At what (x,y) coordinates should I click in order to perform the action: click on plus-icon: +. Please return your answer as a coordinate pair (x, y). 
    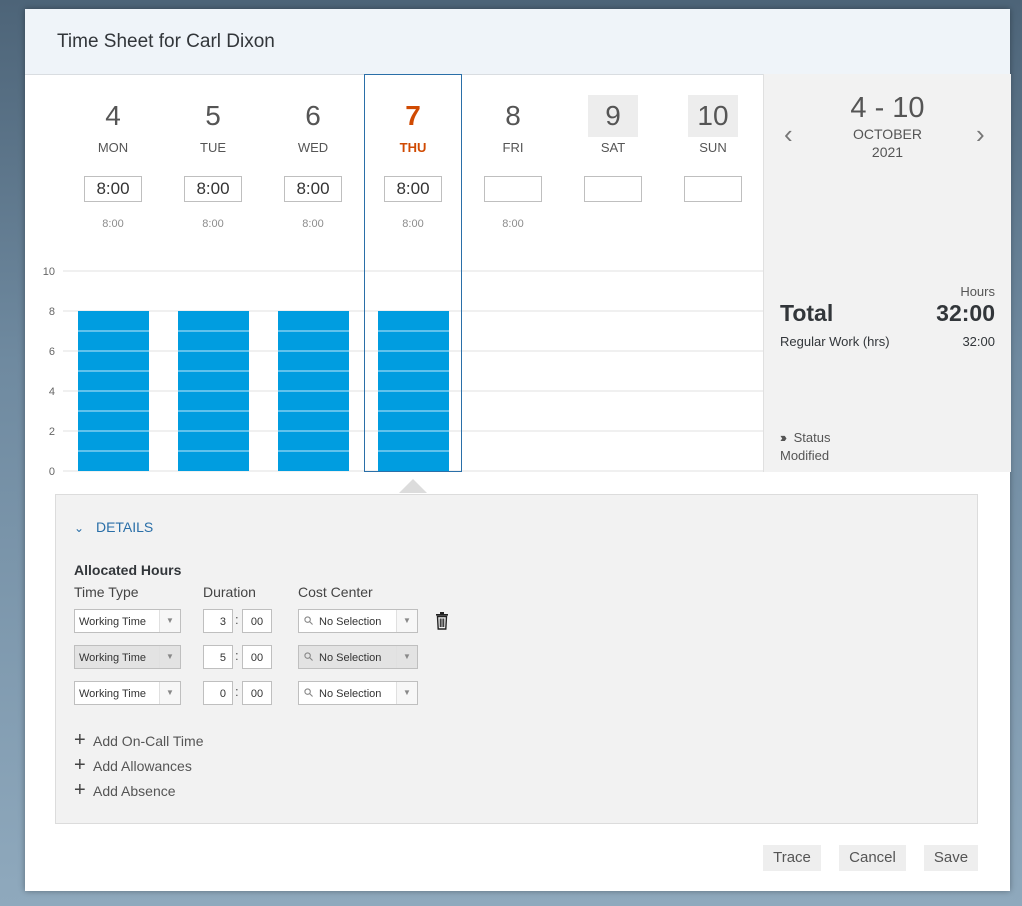
    Looking at the image, I should click on (80, 740).